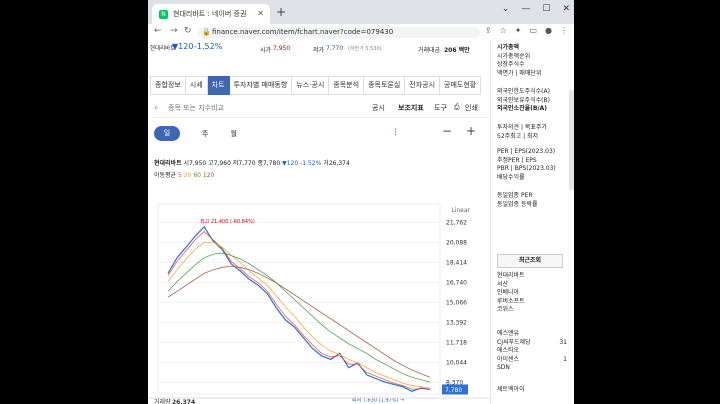 This screenshot has height=404, width=720. Describe the element at coordinates (208, 46) in the screenshot. I see `stock-rate: -1.52%` at that location.